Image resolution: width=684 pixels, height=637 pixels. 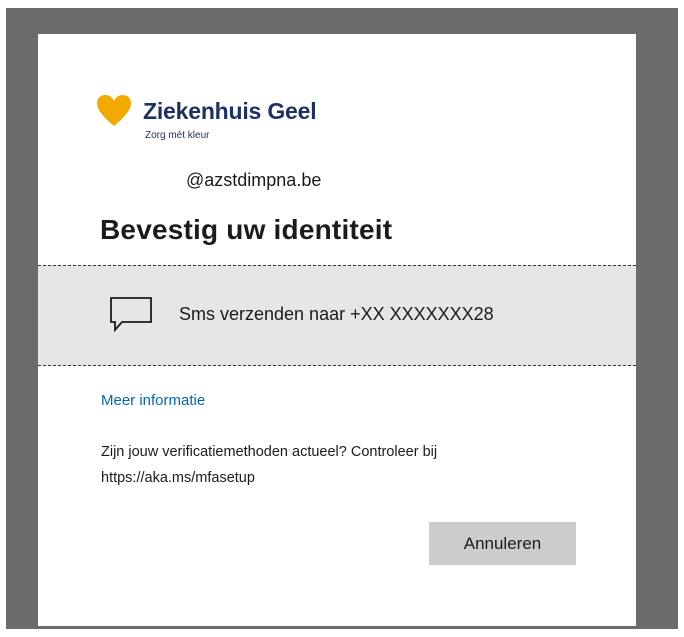 I want to click on frame-border-left, so click(x=3, y=318).